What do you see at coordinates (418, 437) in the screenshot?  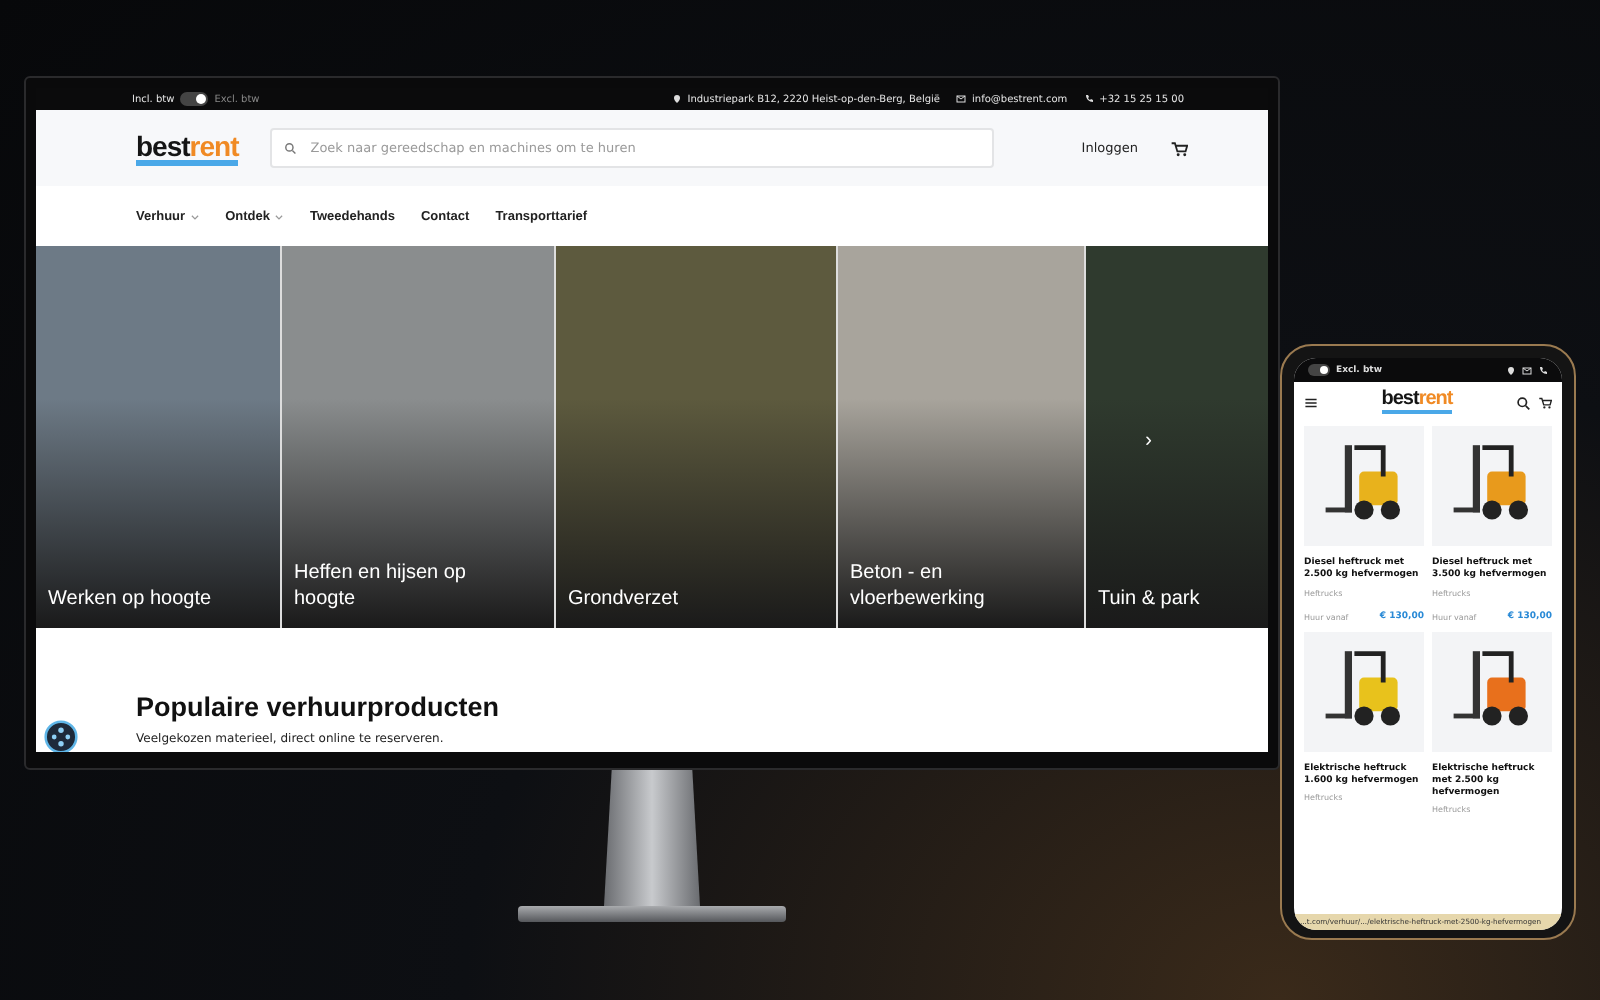 I see `category-tile: Heffen en hijsen op hoogte` at bounding box center [418, 437].